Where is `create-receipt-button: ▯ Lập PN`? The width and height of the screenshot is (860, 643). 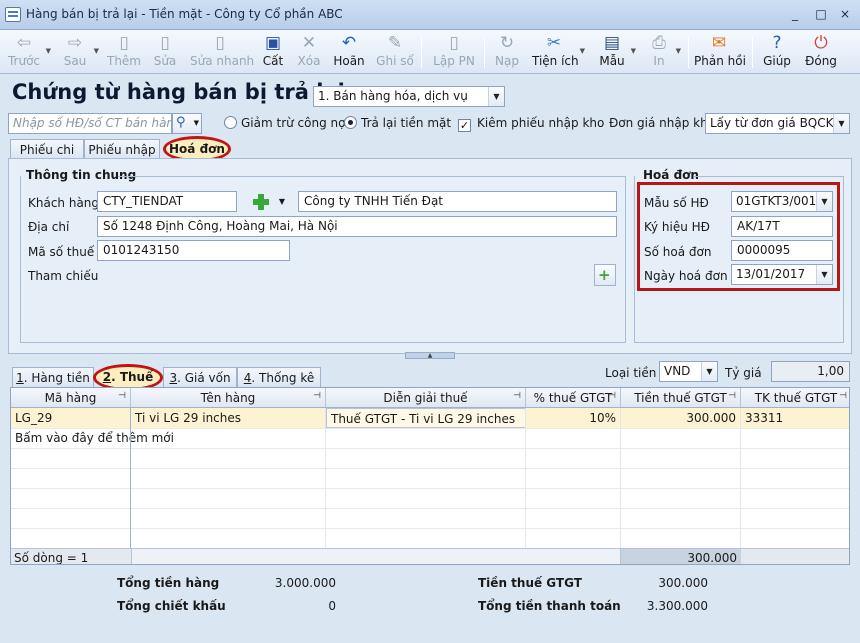
create-receipt-button: ▯ Lập PN is located at coordinates (454, 52).